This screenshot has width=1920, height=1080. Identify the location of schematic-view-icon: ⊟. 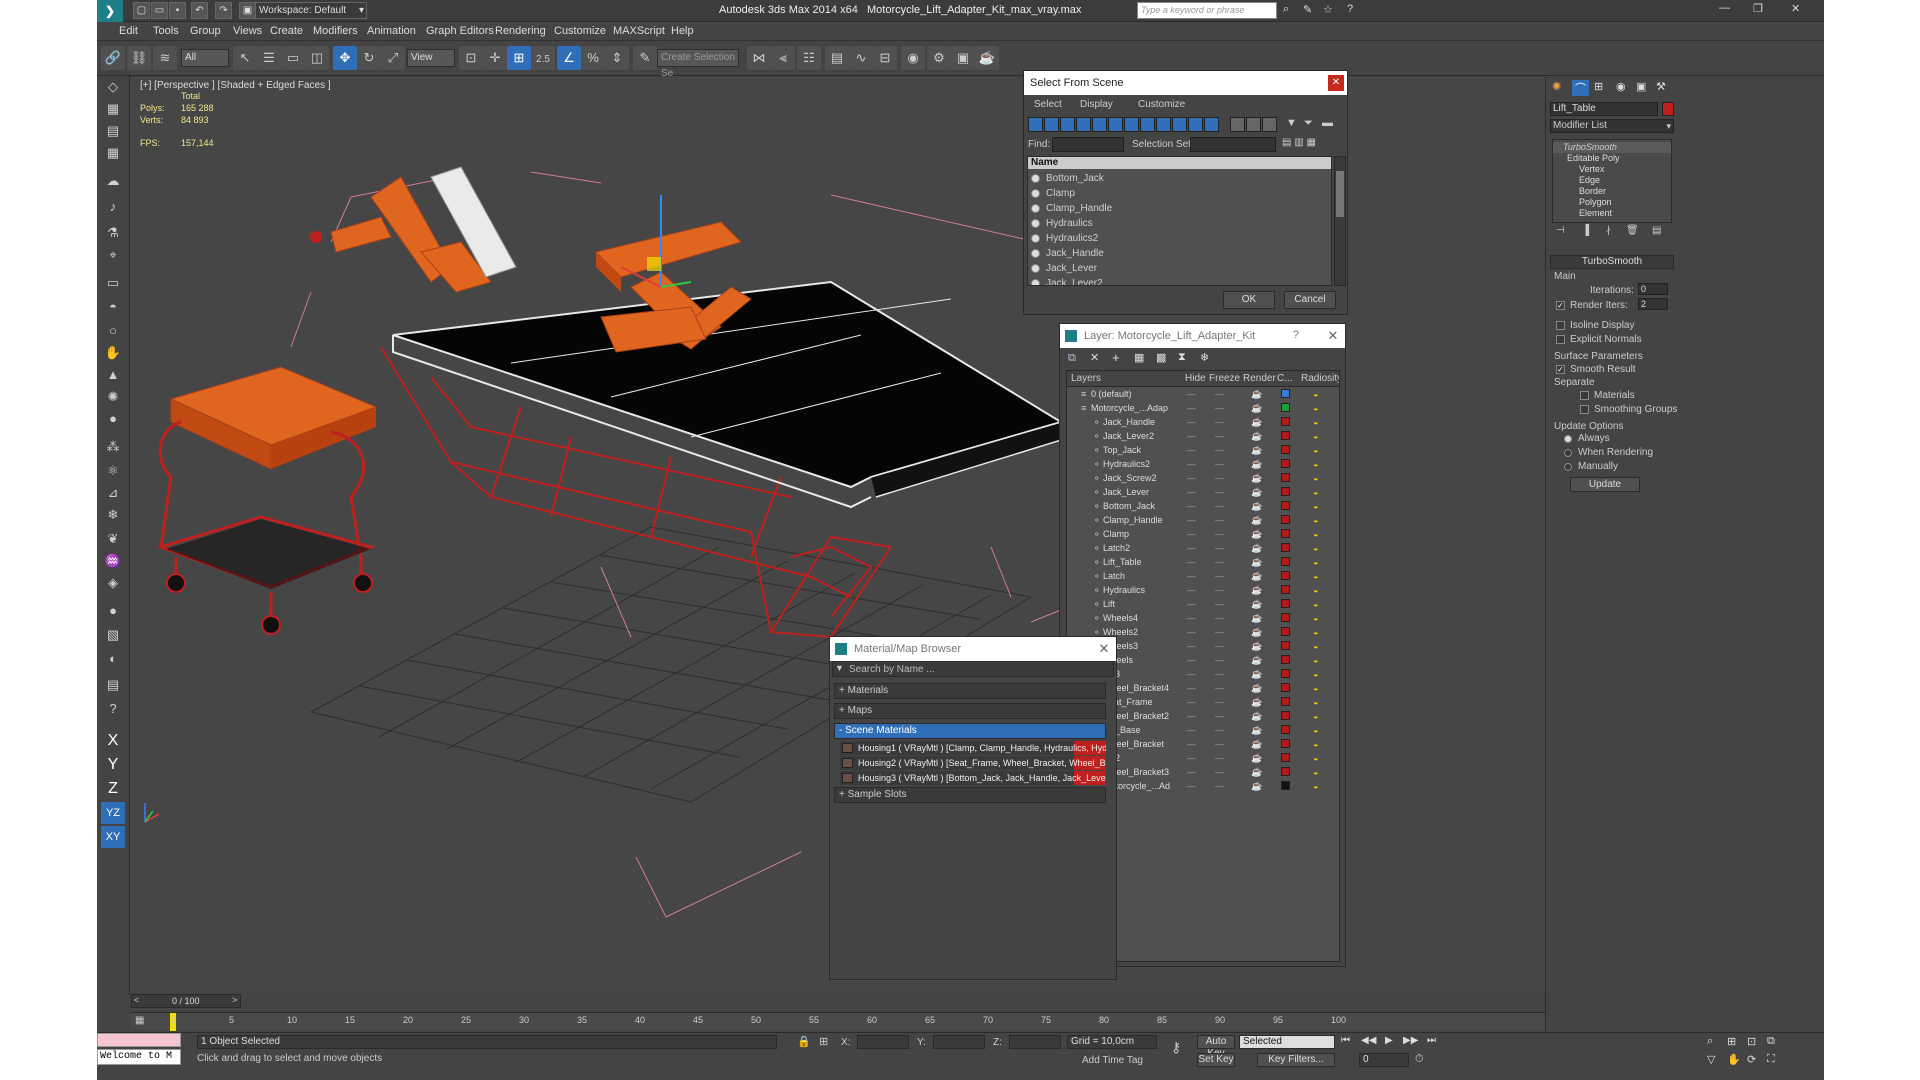
(885, 58).